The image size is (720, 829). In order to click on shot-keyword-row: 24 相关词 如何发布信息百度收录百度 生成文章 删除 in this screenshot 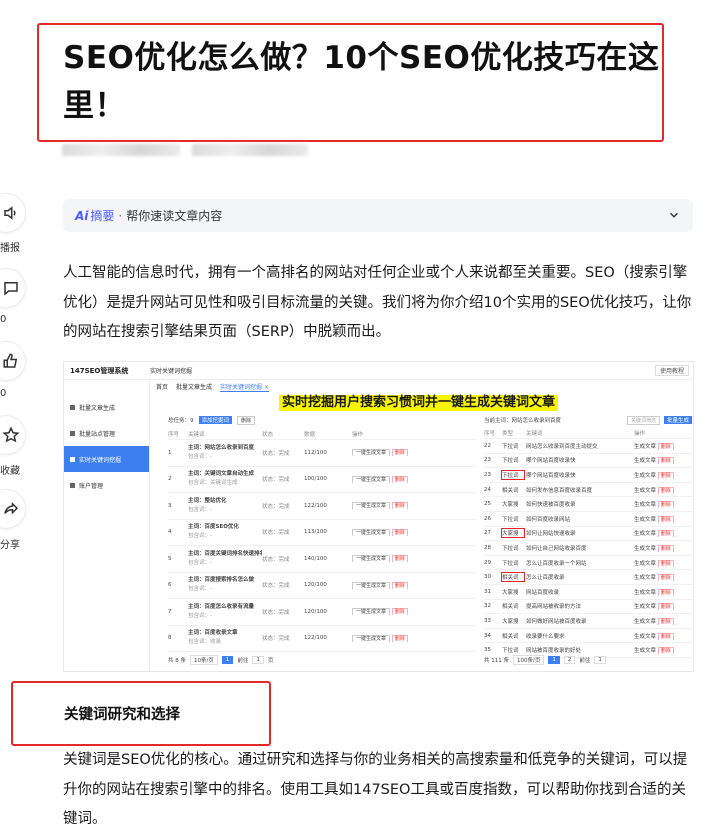, I will do `click(588, 490)`.